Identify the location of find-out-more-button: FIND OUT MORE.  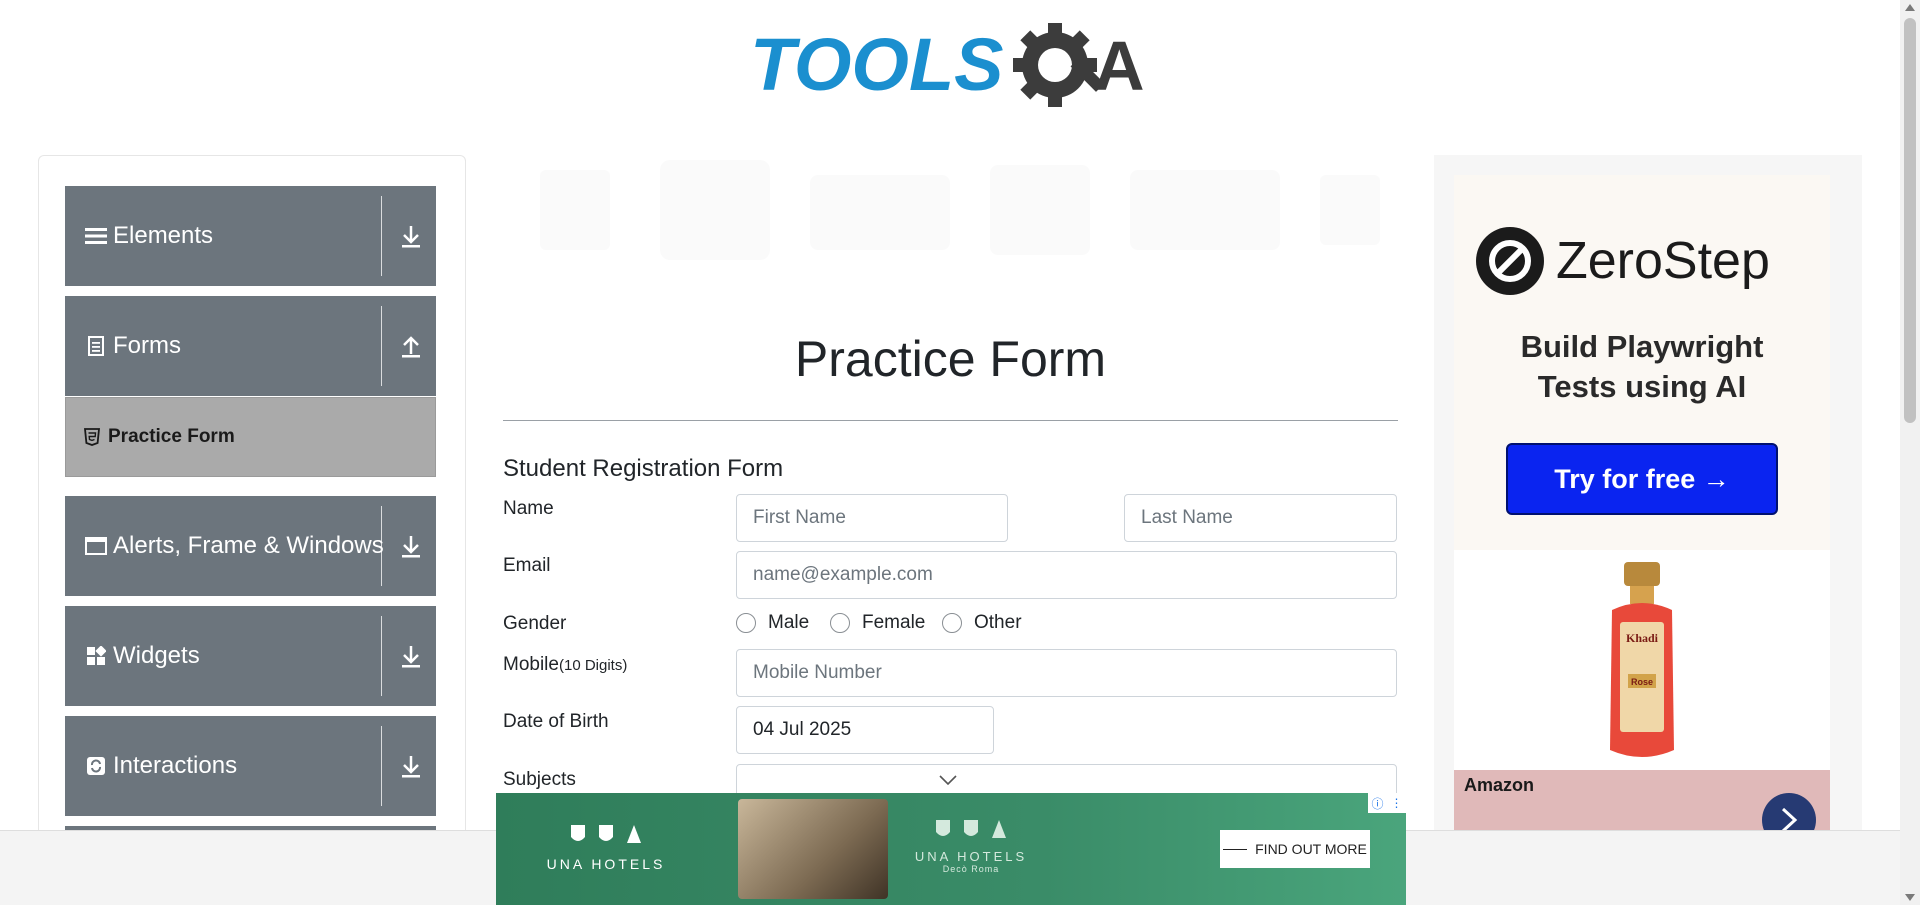
(1295, 849).